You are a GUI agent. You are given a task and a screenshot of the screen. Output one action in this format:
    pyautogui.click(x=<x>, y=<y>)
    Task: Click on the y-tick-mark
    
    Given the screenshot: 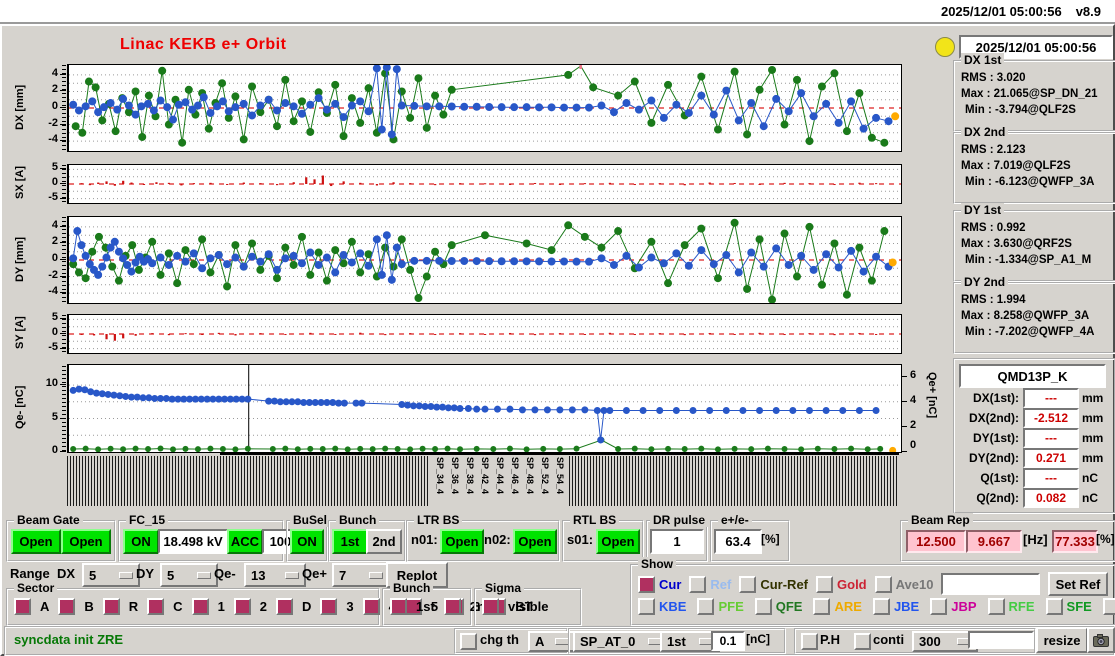 What is the action you would take?
    pyautogui.click(x=904, y=427)
    